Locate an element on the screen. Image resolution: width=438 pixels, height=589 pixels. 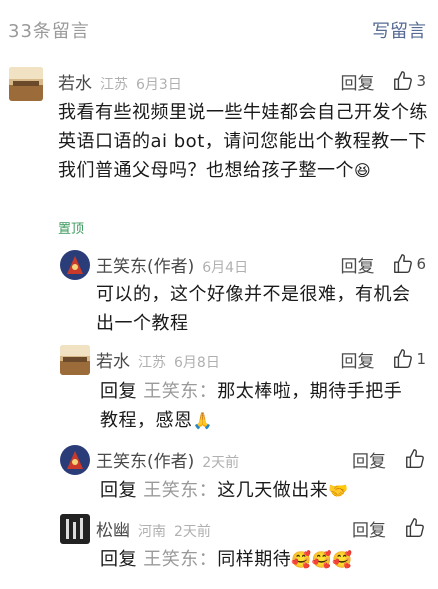
like-count: 3 is located at coordinates (421, 81).